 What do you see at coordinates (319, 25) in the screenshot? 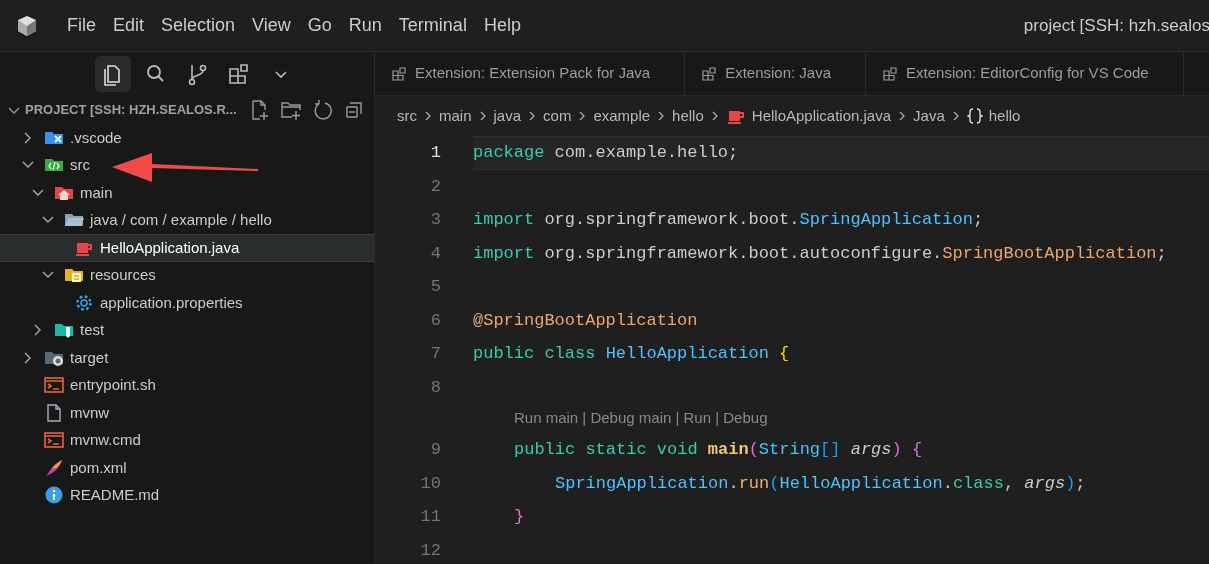
I see `menu-item: Go` at bounding box center [319, 25].